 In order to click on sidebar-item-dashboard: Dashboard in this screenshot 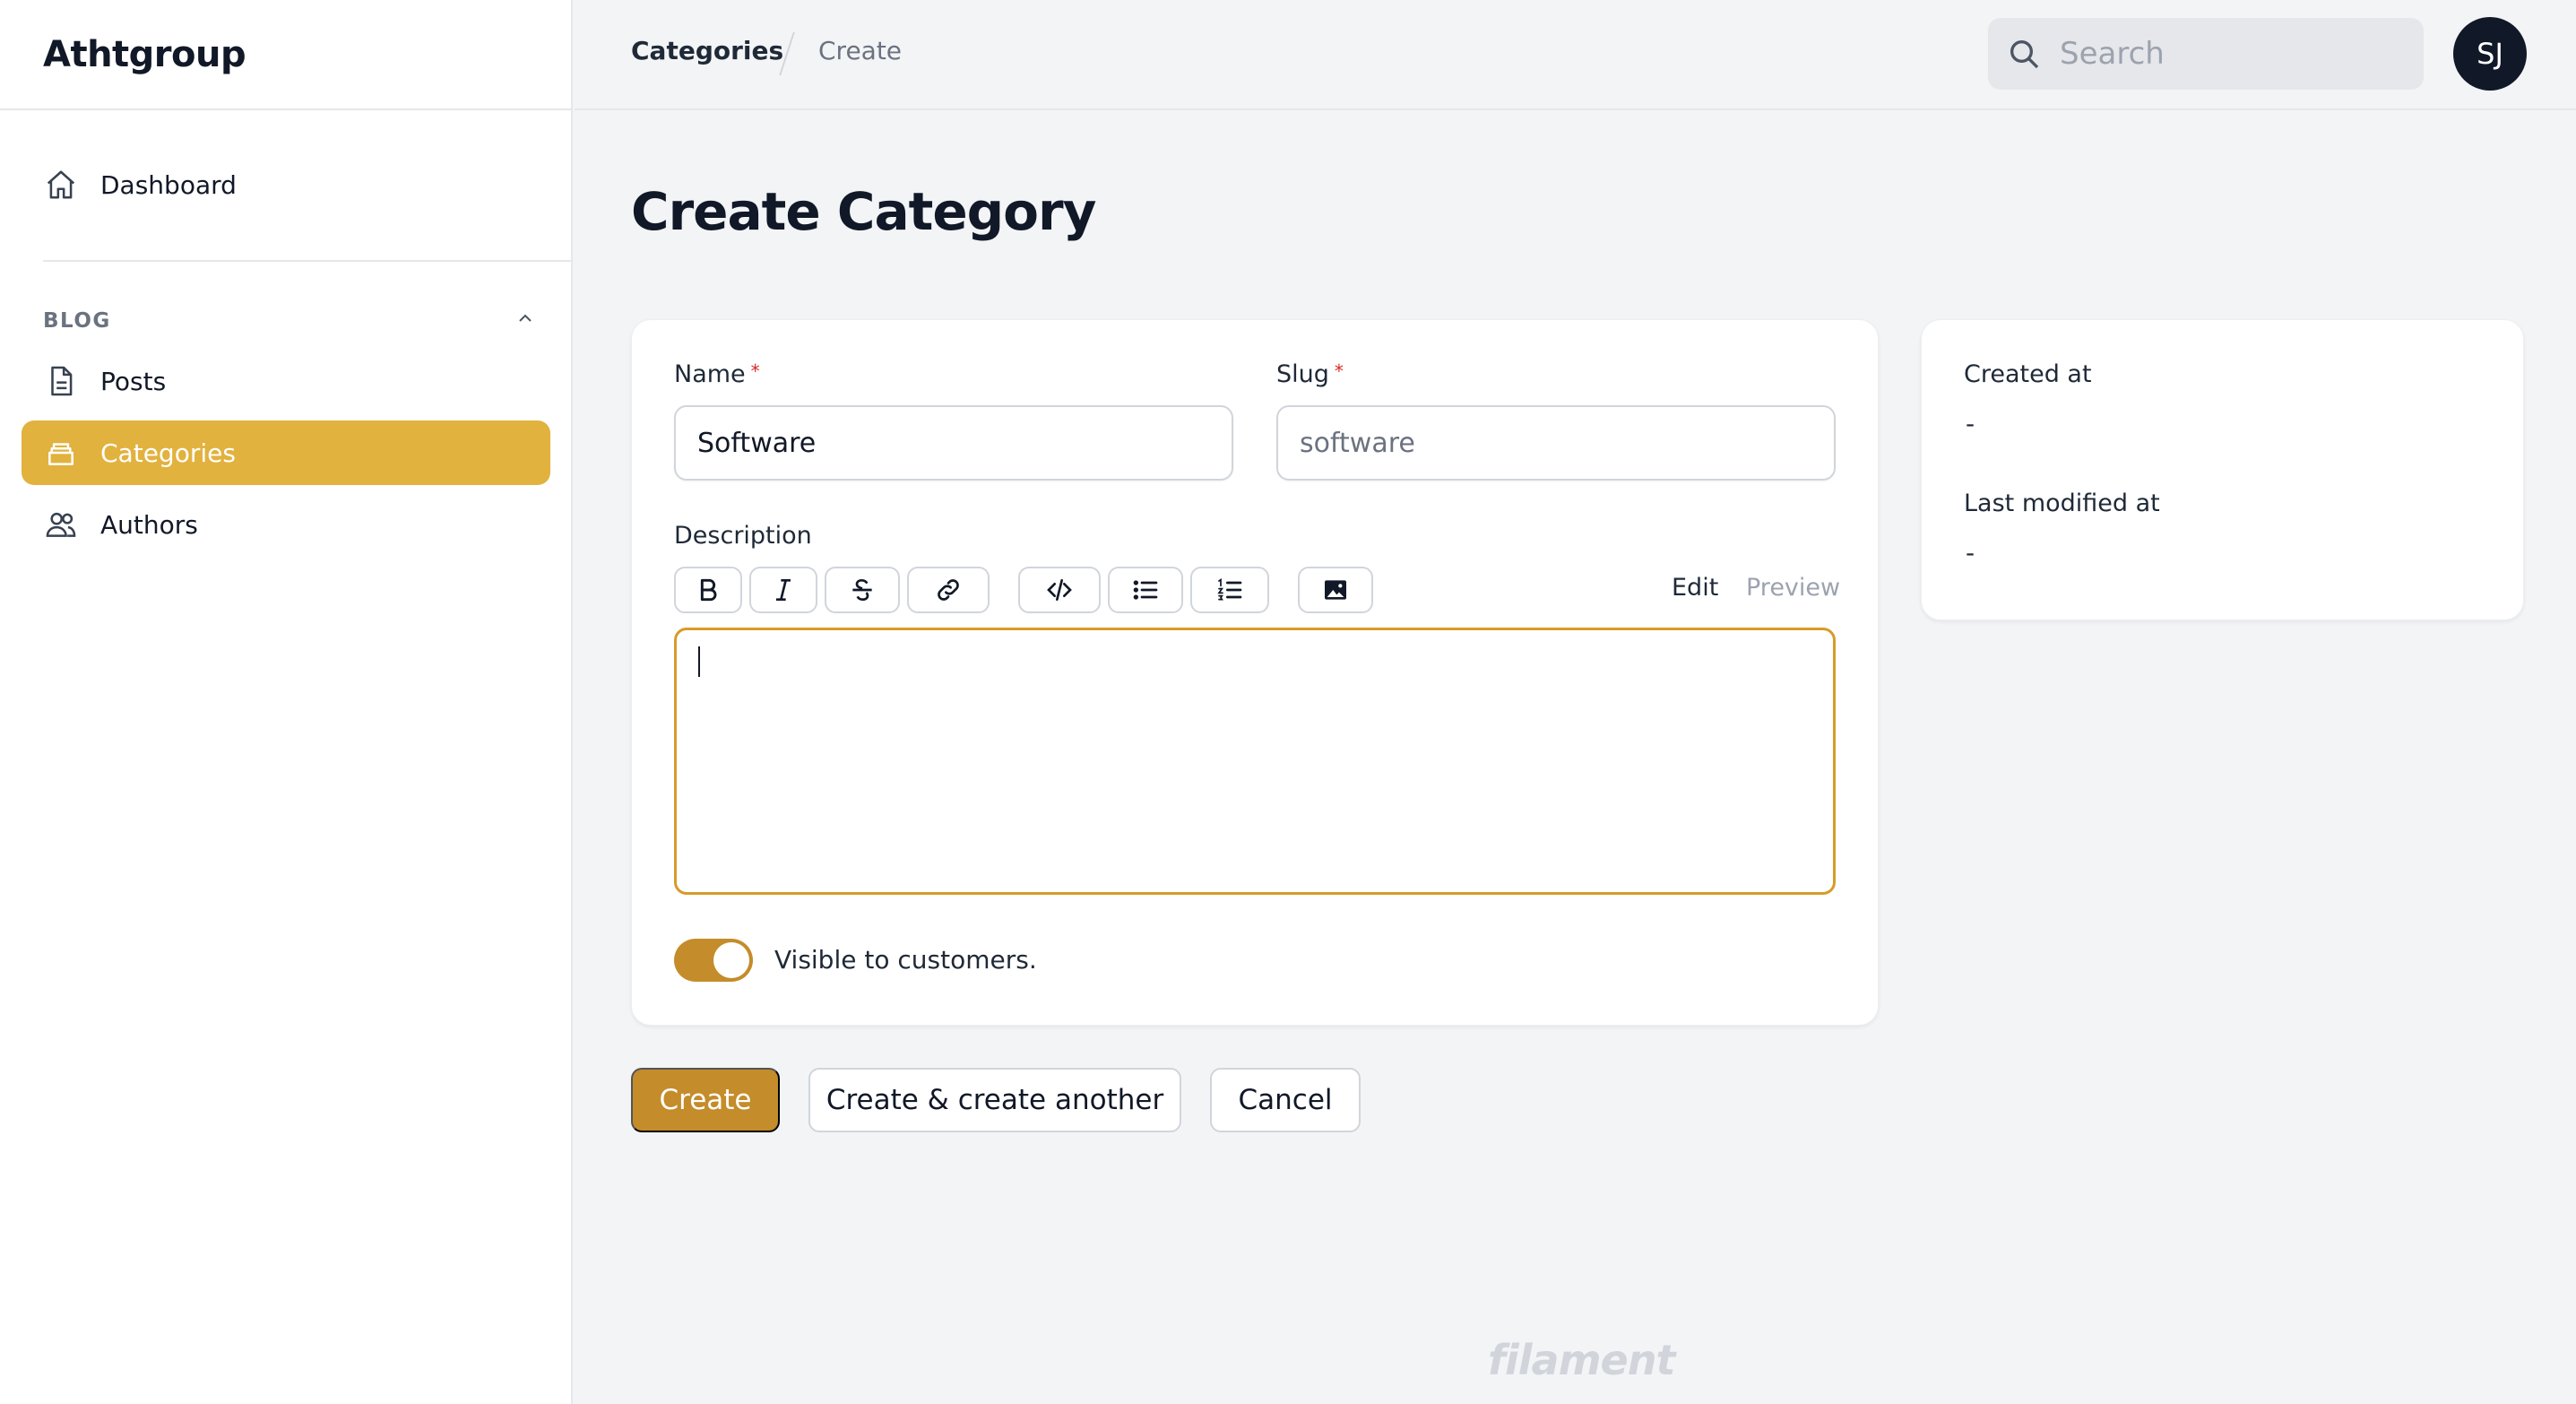, I will do `click(286, 184)`.